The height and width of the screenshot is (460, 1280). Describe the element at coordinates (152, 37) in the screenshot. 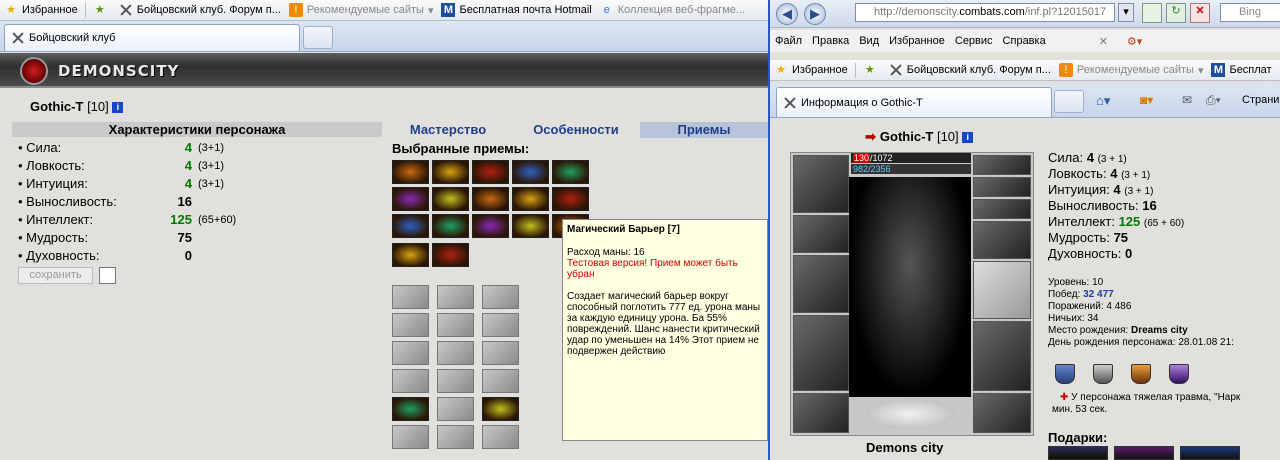

I see `tab-fight-club: Бойцовский клуб` at that location.